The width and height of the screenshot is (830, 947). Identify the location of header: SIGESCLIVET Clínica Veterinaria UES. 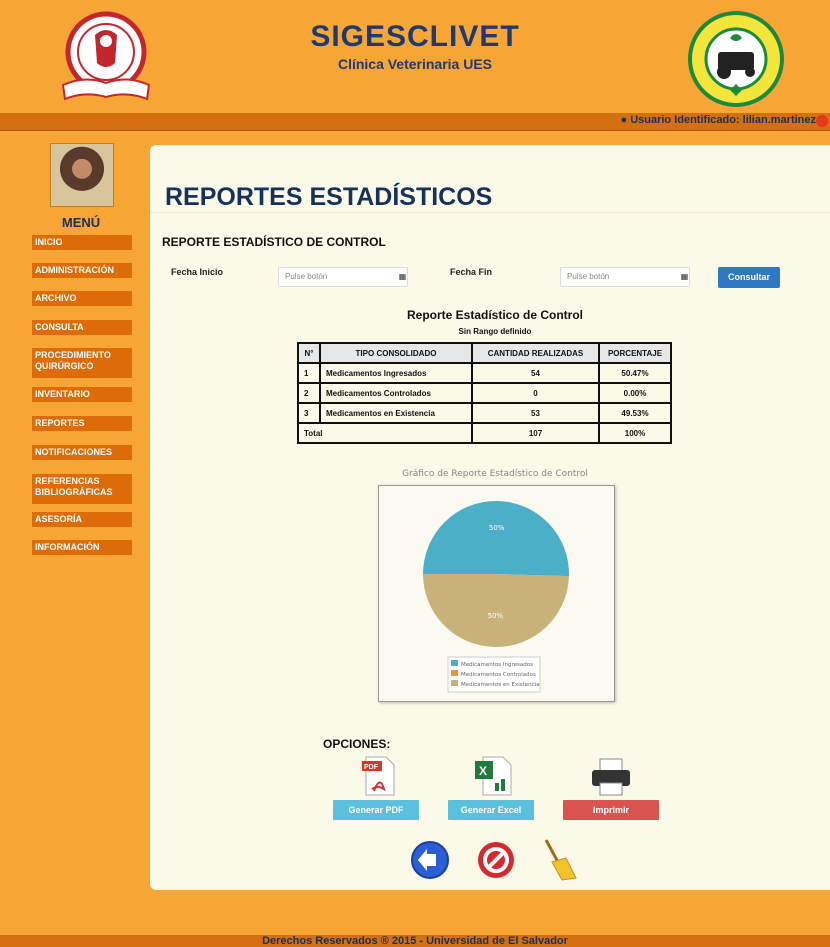
(415, 56).